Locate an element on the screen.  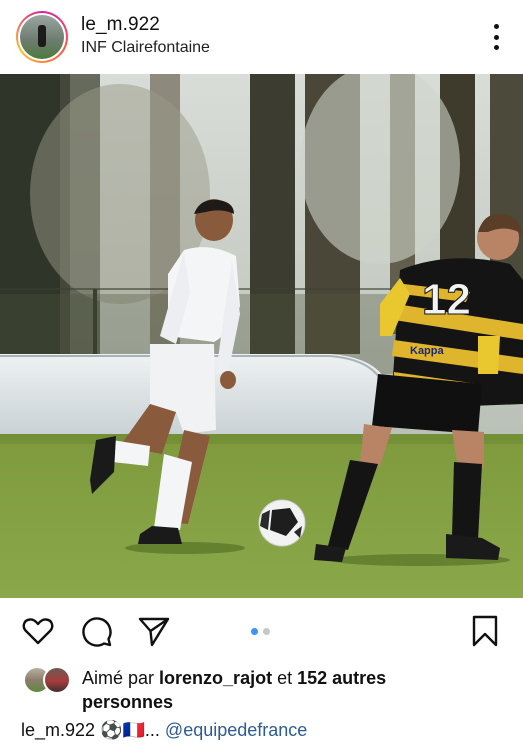
comment-icon is located at coordinates (96, 631).